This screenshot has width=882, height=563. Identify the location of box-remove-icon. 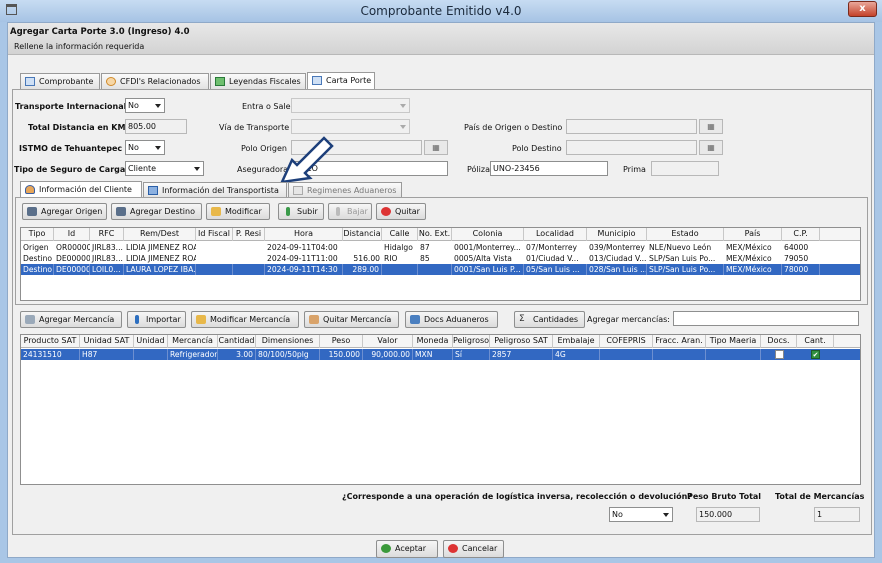
(314, 319).